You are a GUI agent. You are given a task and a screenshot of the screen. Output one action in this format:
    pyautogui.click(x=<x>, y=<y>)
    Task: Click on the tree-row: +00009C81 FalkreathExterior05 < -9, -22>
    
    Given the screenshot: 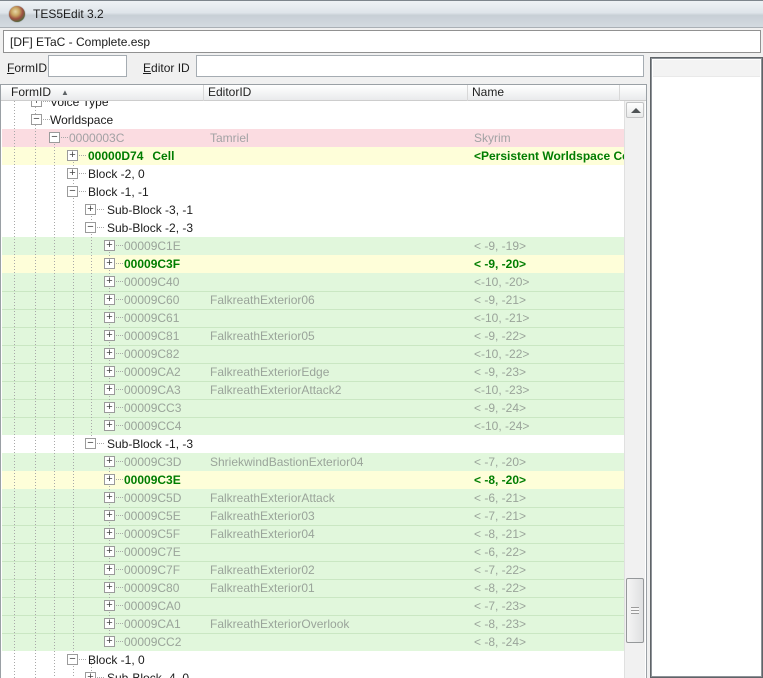 What is the action you would take?
    pyautogui.click(x=313, y=336)
    